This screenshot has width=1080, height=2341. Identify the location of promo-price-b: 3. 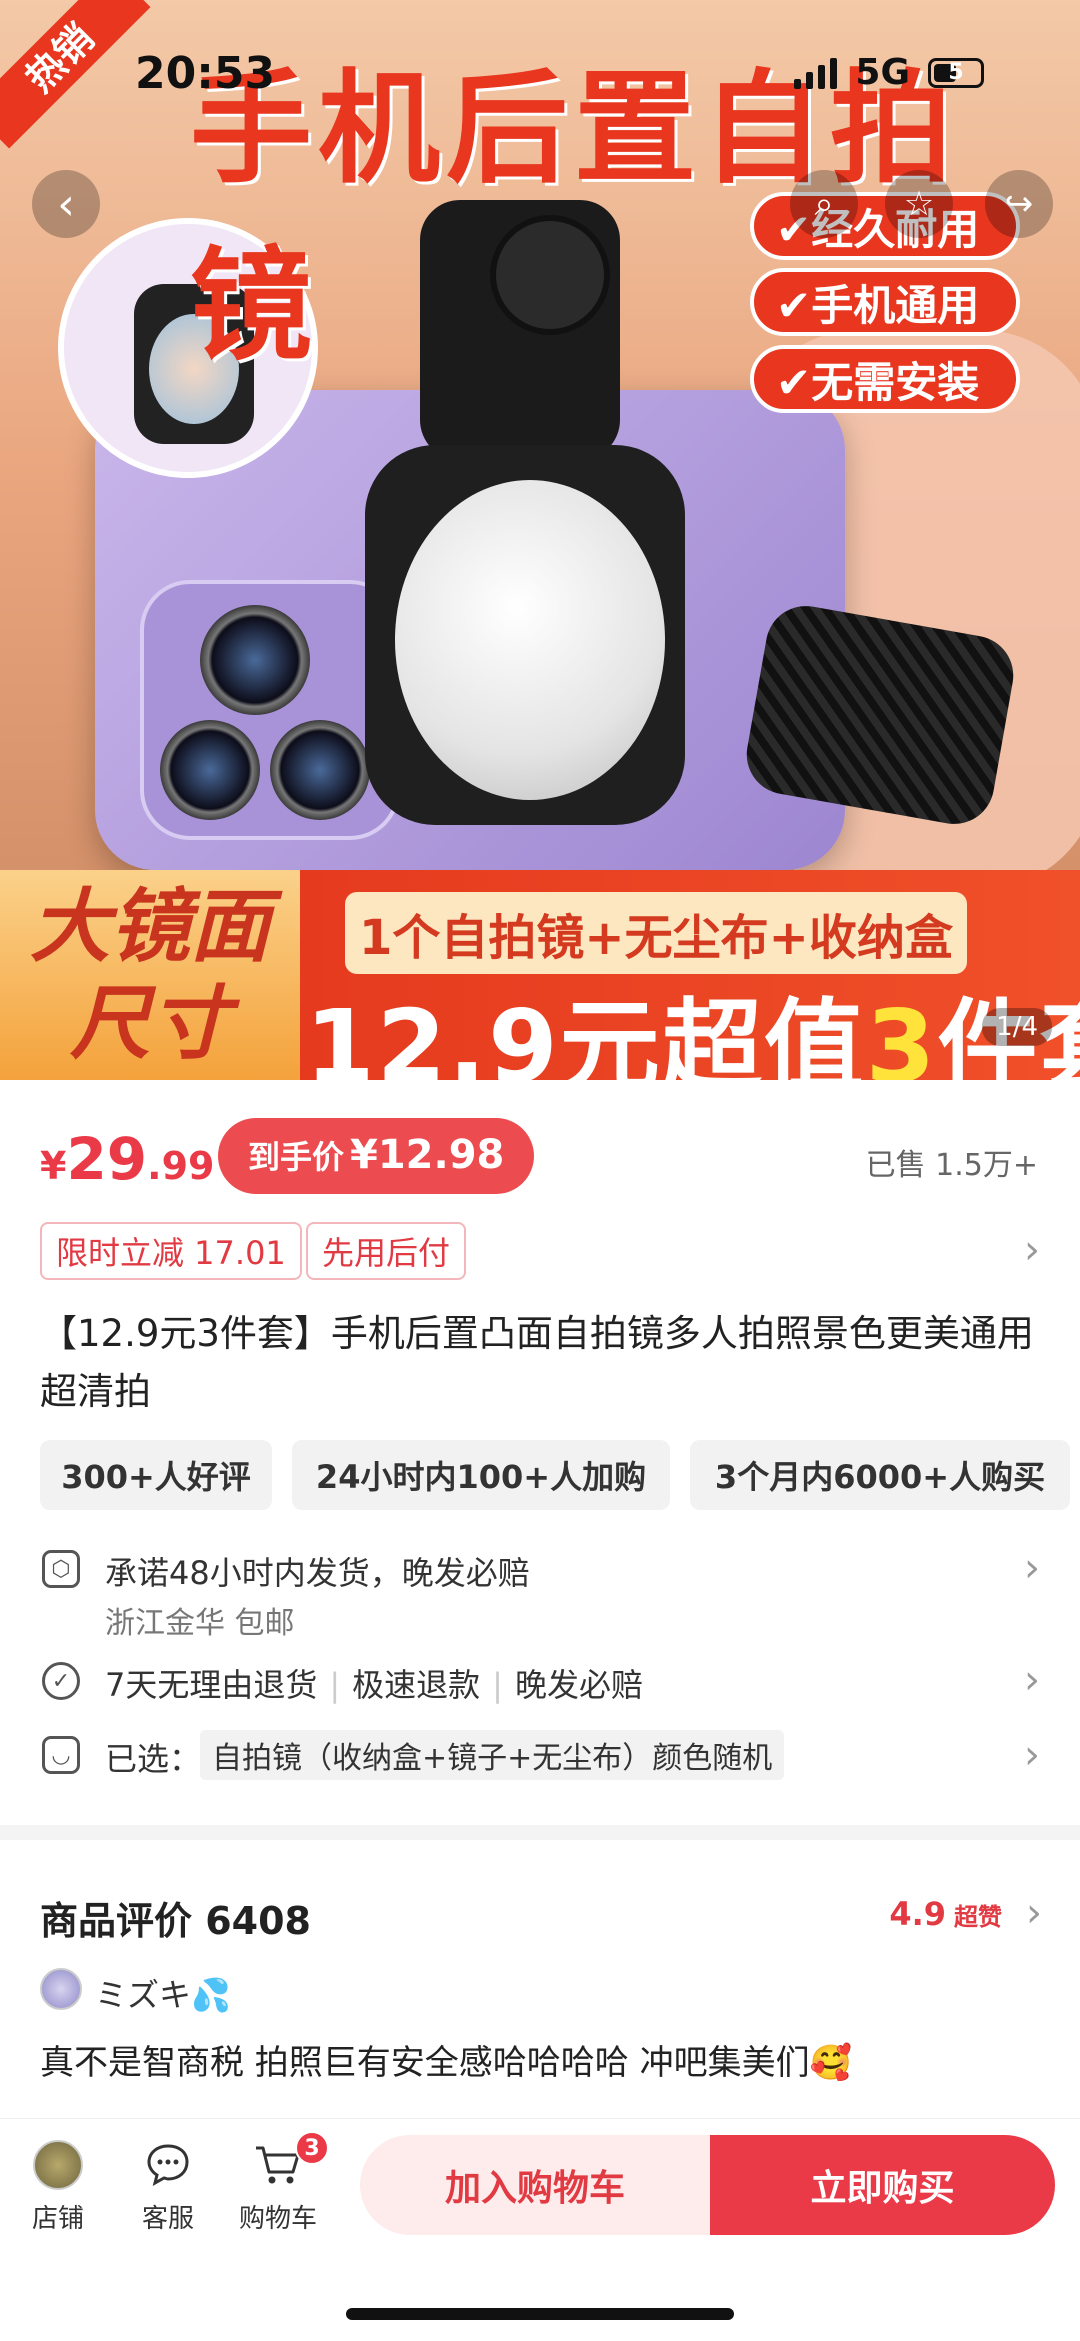
(901, 1034).